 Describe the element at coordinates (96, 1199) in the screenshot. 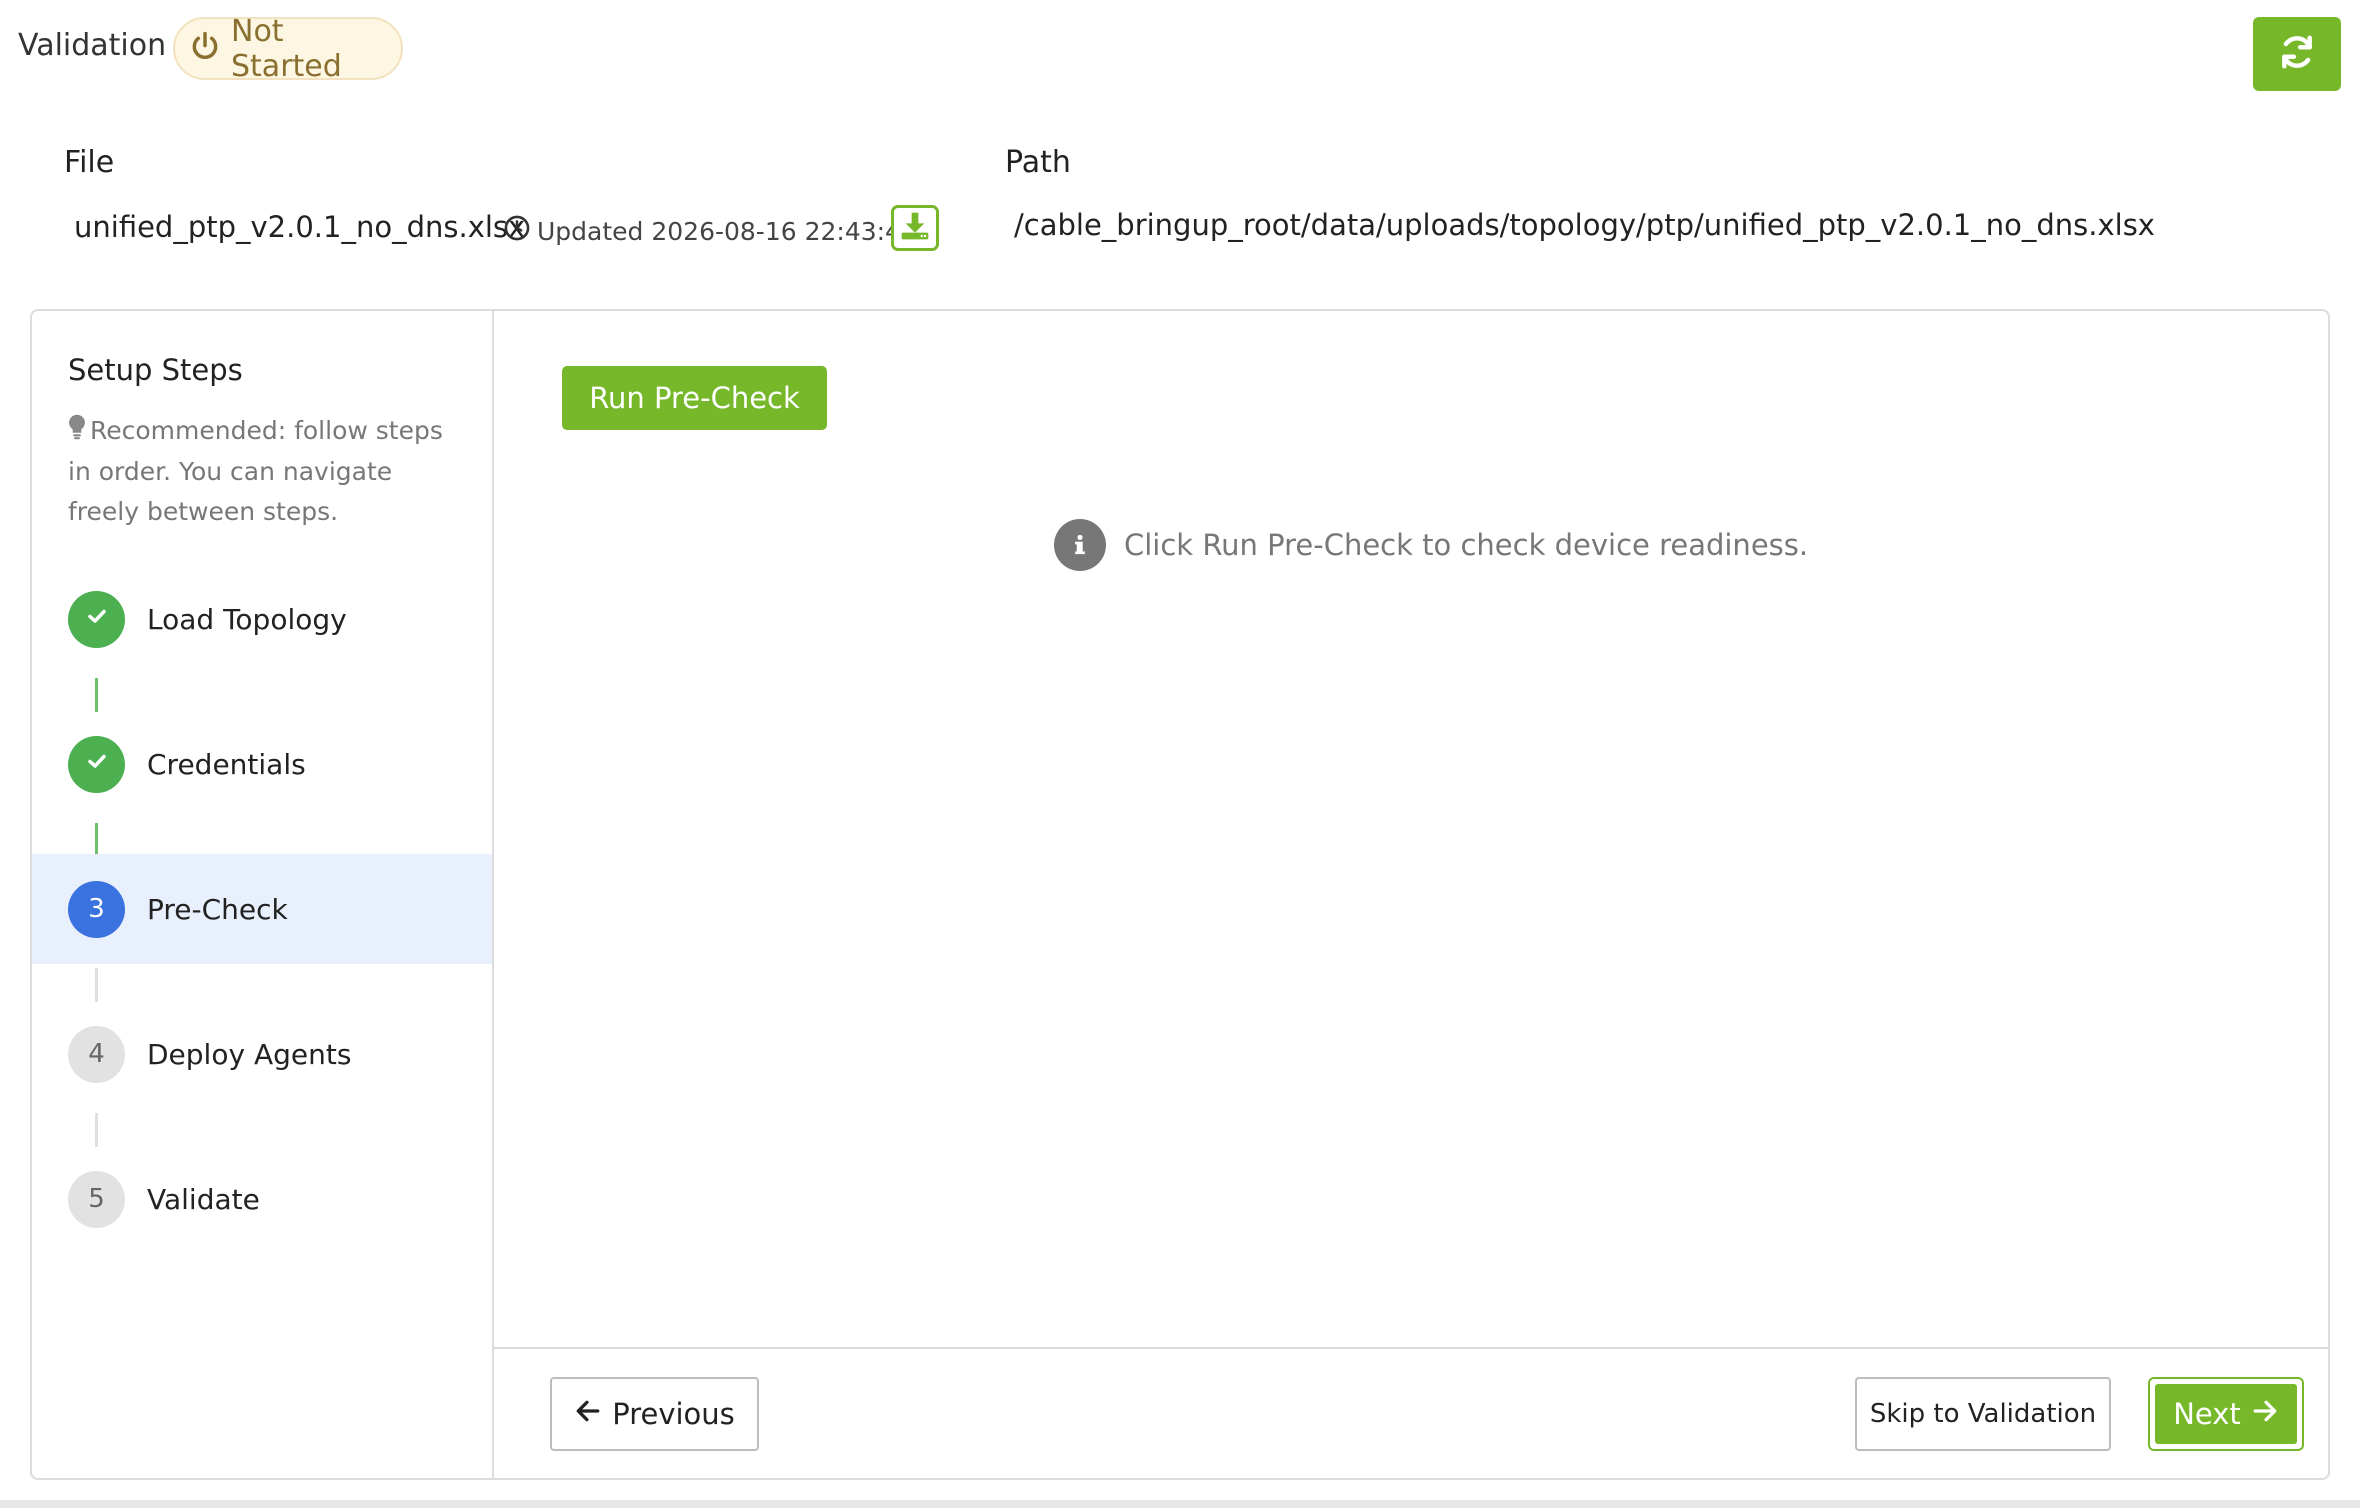

I see `step-number-badge: 5` at that location.